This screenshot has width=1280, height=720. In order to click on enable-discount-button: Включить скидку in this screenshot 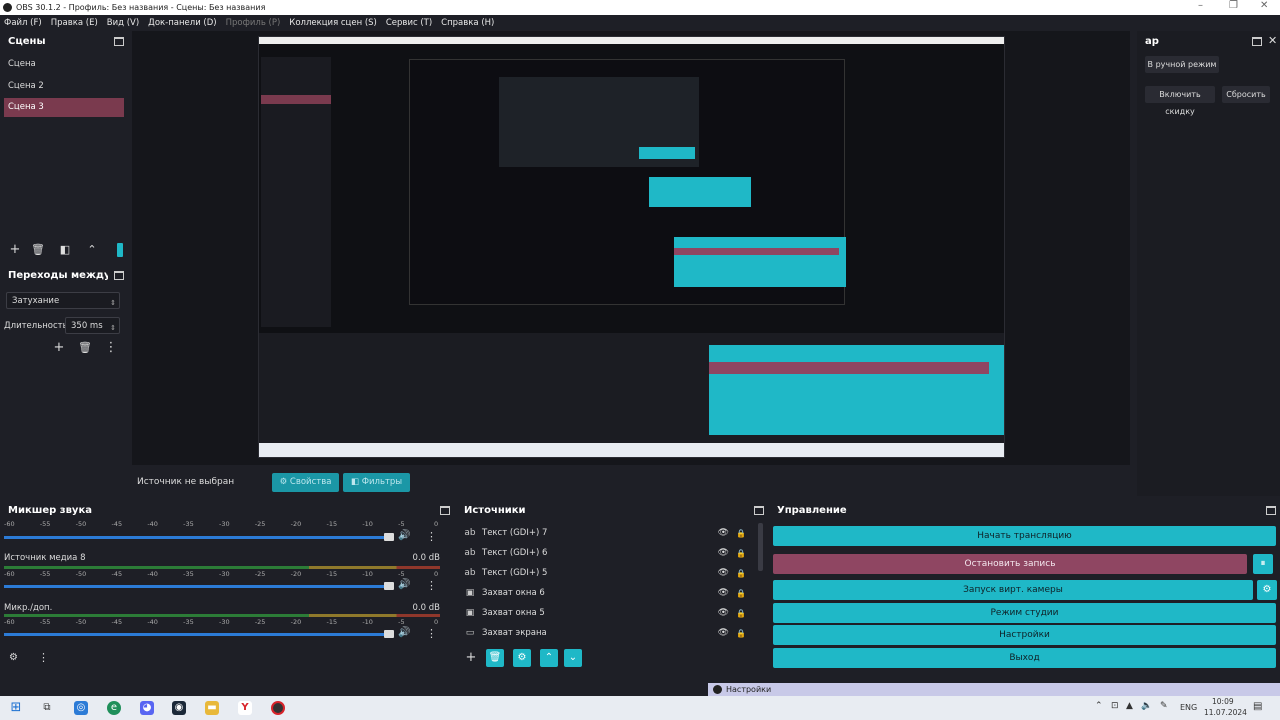, I will do `click(1180, 101)`.